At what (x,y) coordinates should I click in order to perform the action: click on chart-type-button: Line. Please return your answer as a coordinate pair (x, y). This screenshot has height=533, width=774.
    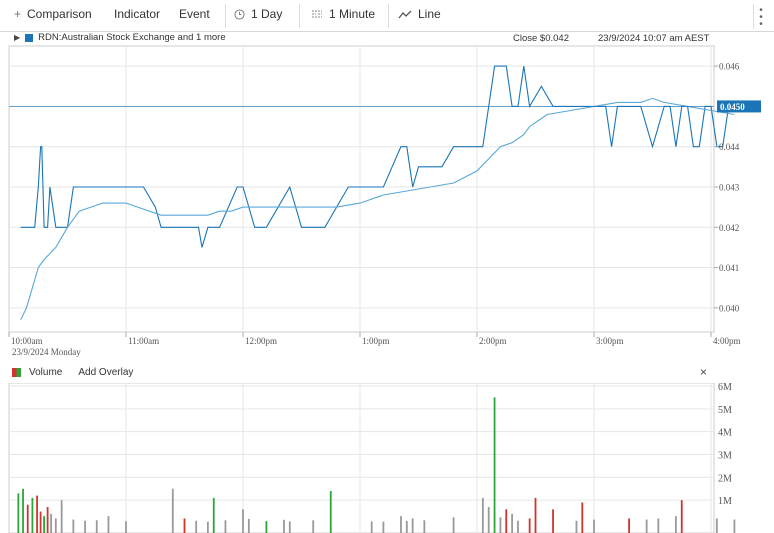
    Looking at the image, I should click on (419, 14).